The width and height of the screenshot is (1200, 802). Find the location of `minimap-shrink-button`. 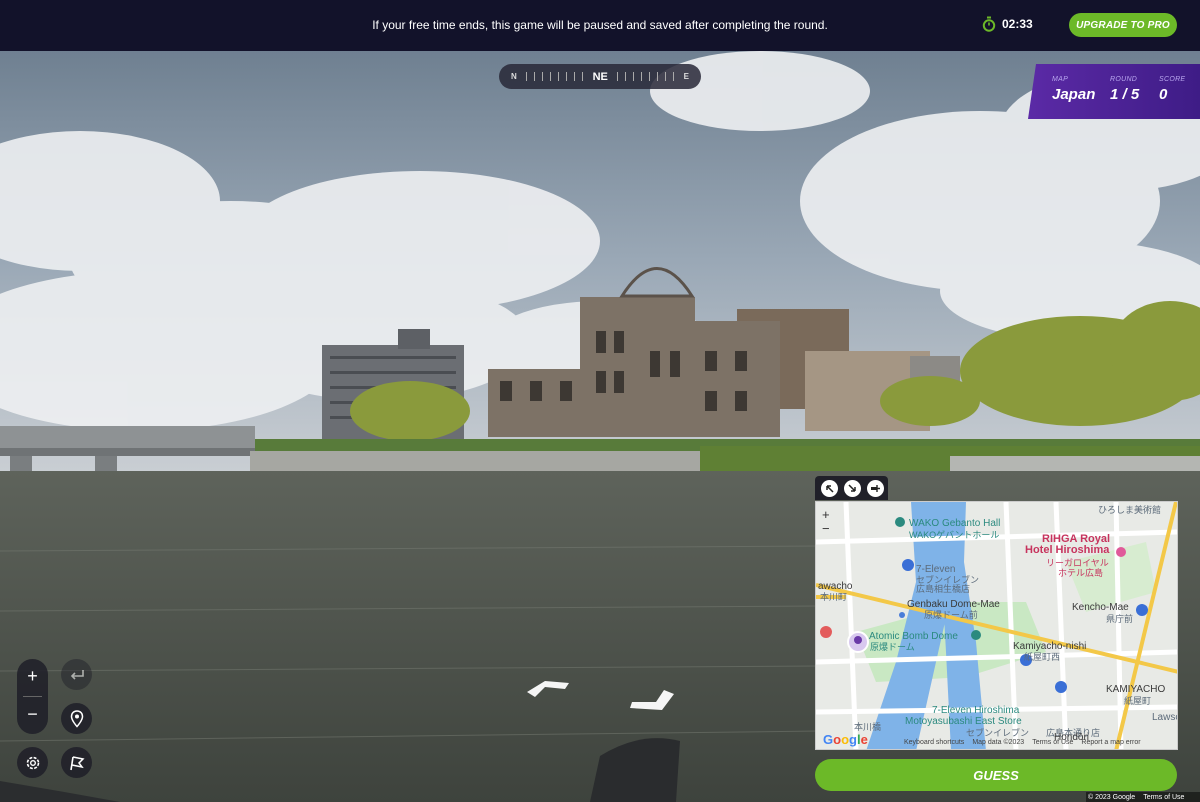

minimap-shrink-button is located at coordinates (852, 488).